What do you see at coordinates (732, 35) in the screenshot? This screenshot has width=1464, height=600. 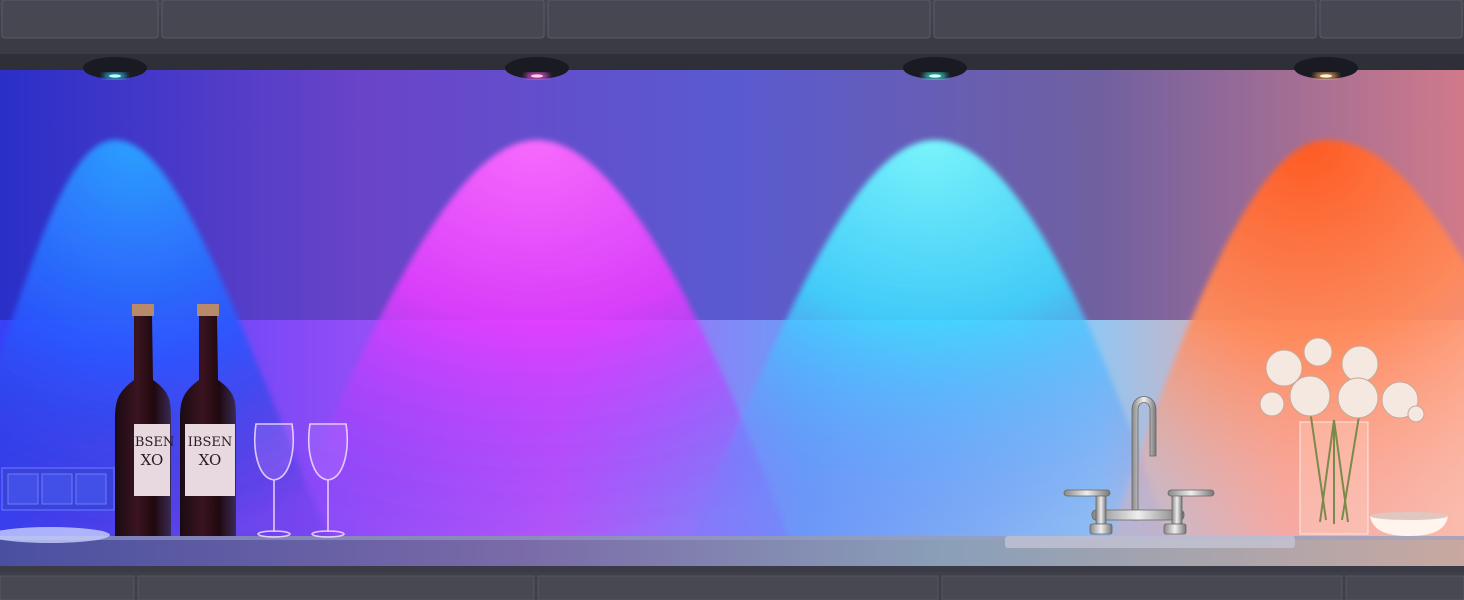 I see `upper-cabinets` at bounding box center [732, 35].